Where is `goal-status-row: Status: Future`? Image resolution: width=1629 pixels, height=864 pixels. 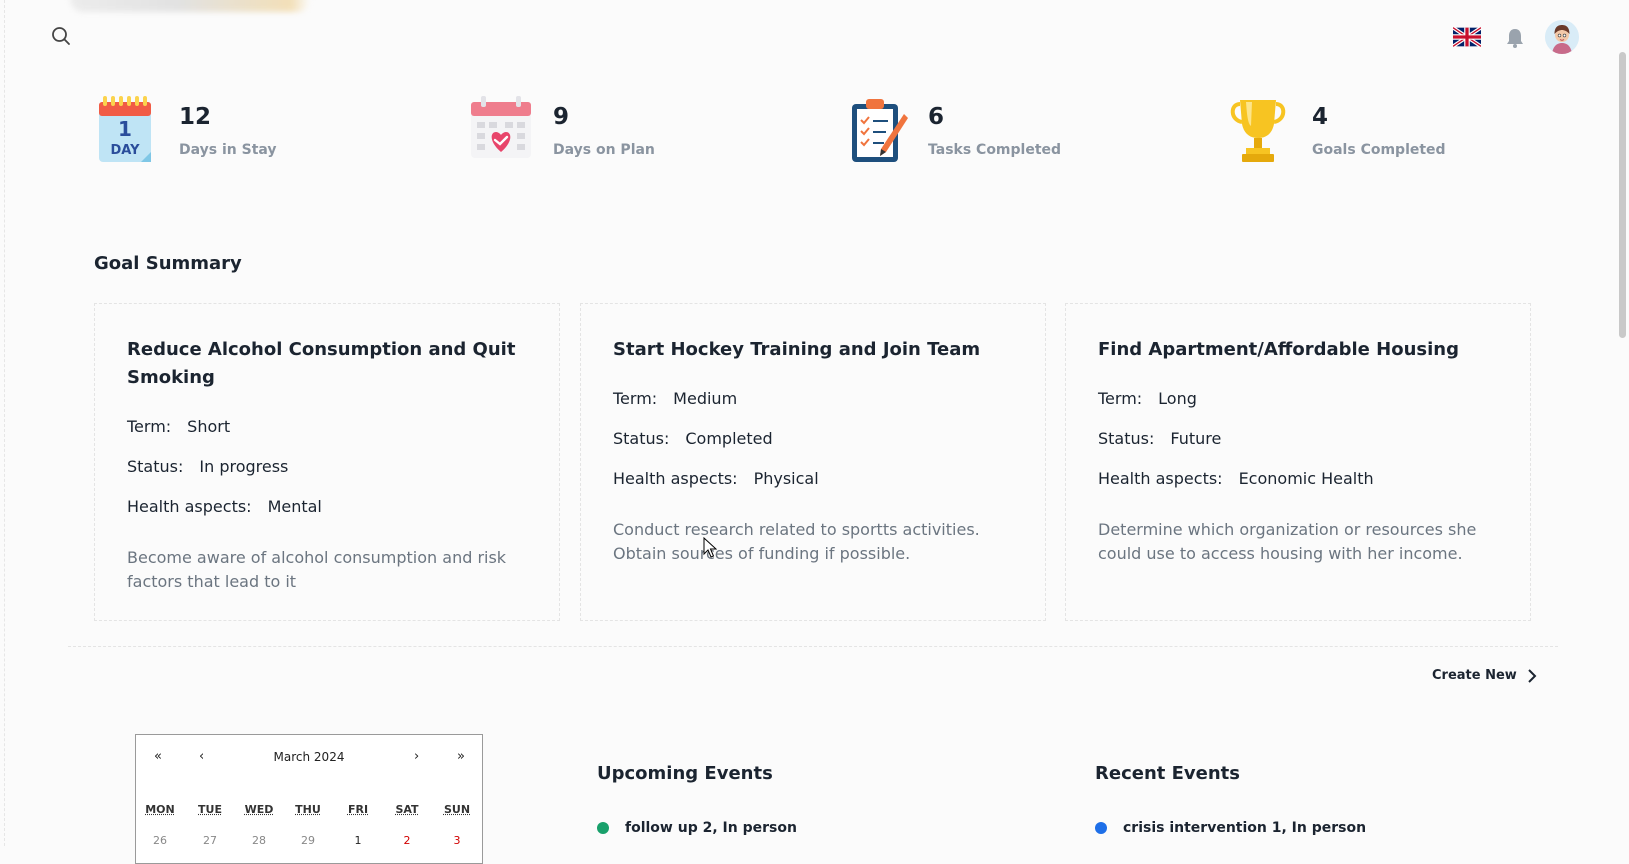
goal-status-row: Status: Future is located at coordinates (1159, 438).